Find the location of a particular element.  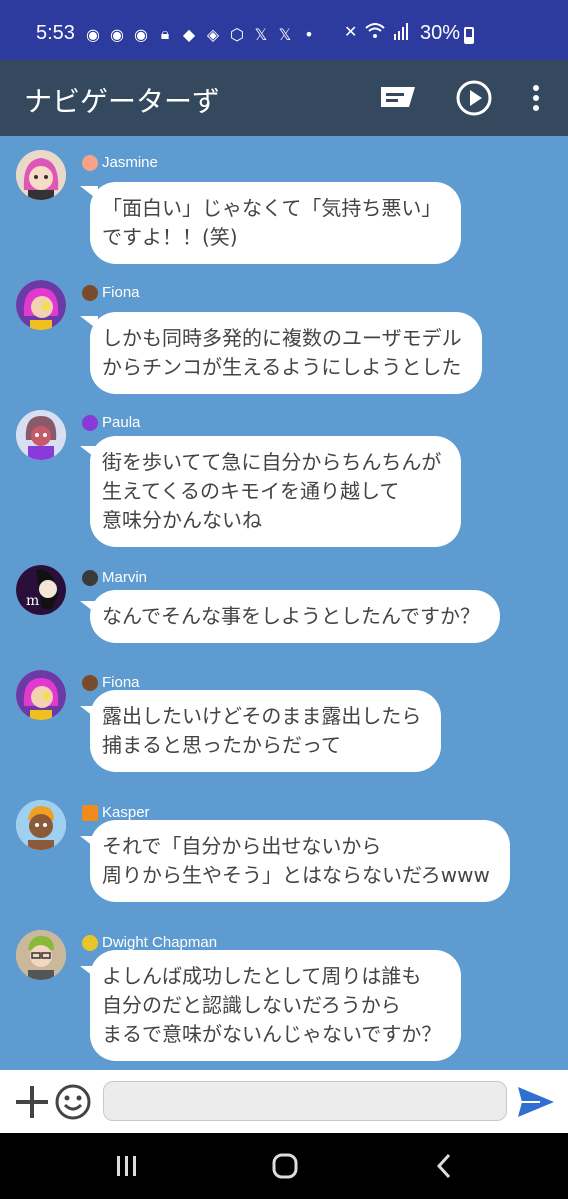

more-vert-icon is located at coordinates (536, 98).